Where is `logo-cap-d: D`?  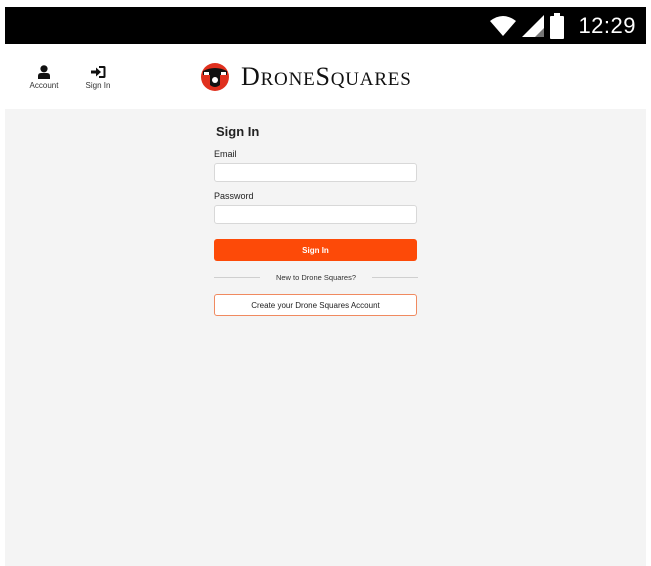 logo-cap-d: D is located at coordinates (251, 76).